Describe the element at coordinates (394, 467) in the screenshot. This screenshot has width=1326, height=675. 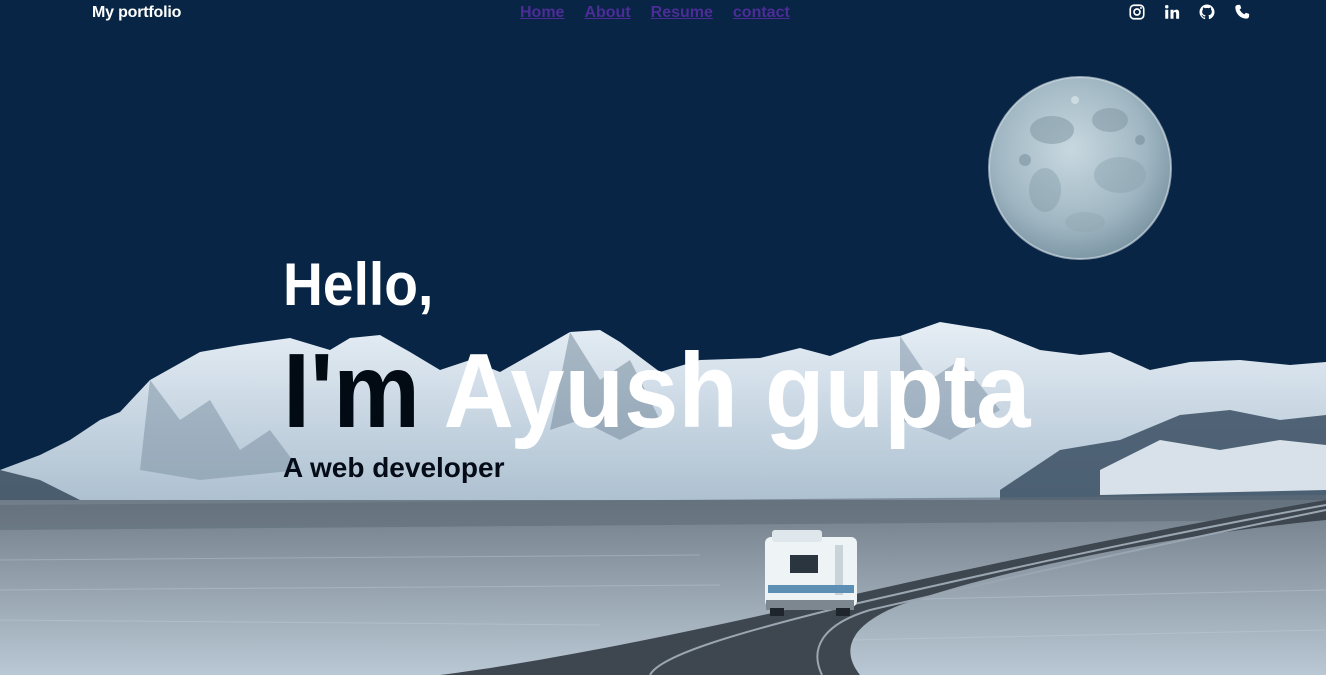
I see `hero-tagline: A web developer` at that location.